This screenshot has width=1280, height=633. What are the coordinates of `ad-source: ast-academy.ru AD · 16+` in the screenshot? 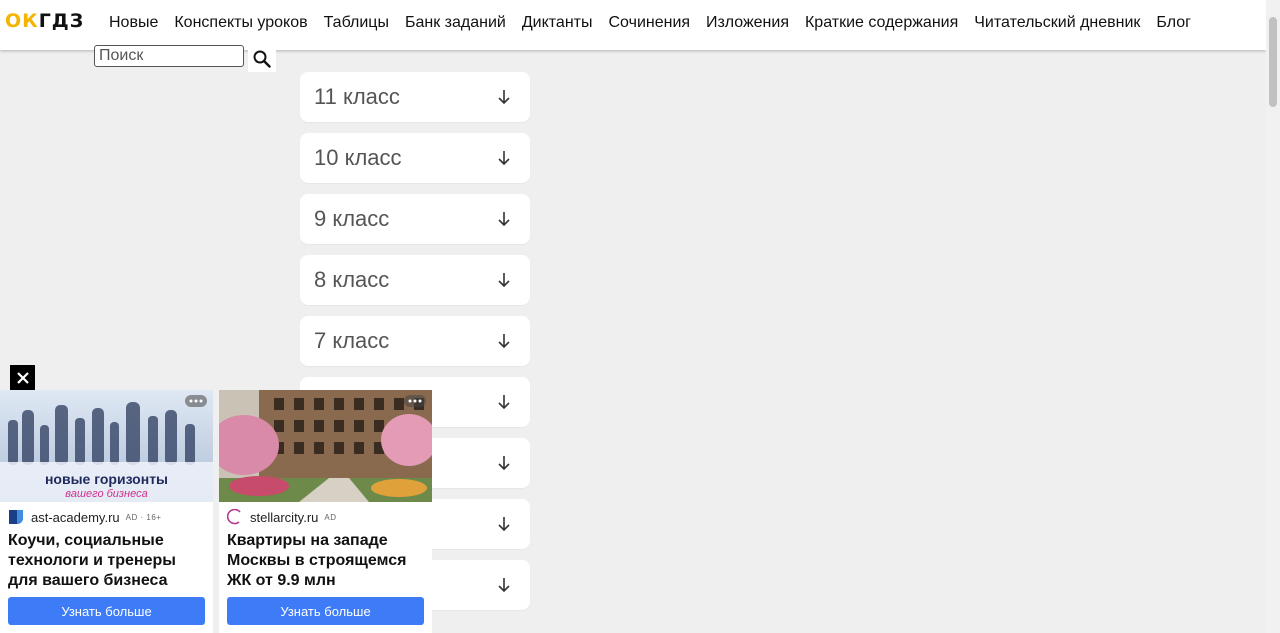 It's located at (84, 517).